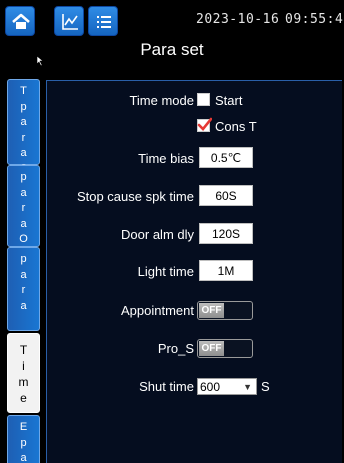 The image size is (344, 463). Describe the element at coordinates (157, 234) in the screenshot. I see `door-alarm-delay-label: Door alm dly` at that location.